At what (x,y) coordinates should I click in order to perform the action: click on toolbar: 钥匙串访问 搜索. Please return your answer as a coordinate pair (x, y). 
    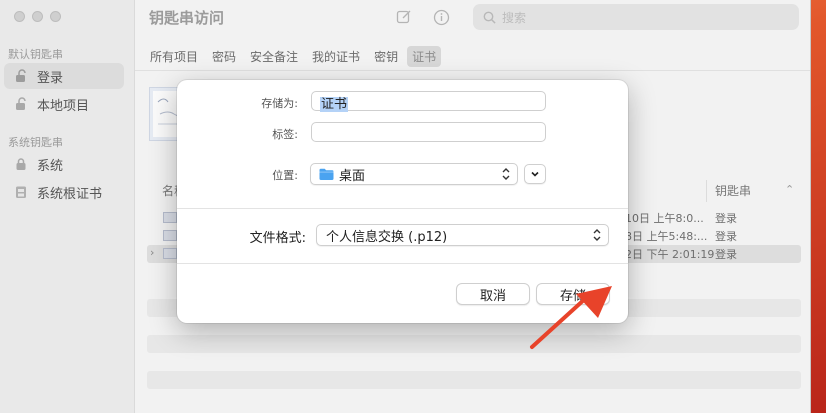
    Looking at the image, I should click on (472, 19).